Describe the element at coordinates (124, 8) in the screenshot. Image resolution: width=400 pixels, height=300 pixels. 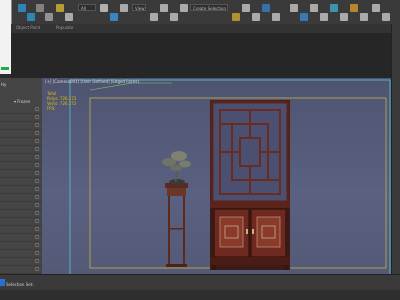
I see `rect-select-icon` at that location.